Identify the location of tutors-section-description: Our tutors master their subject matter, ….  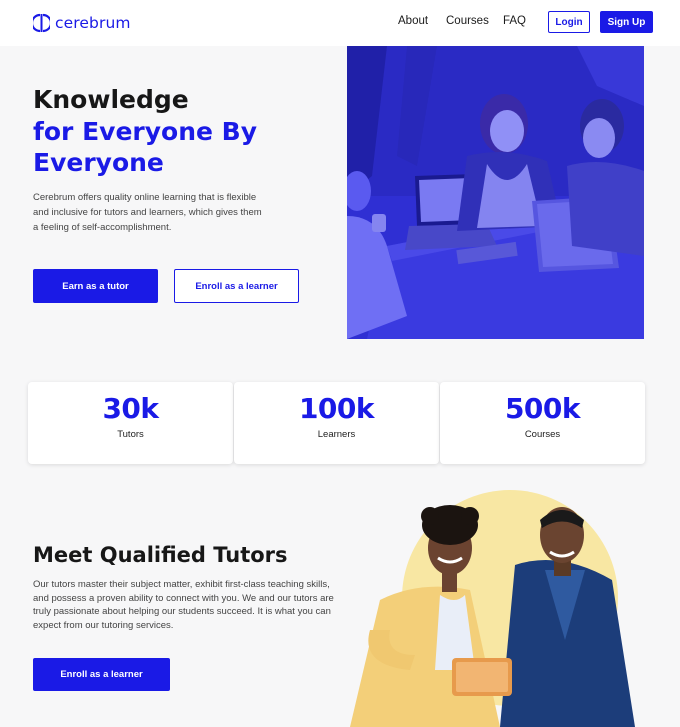
(183, 605).